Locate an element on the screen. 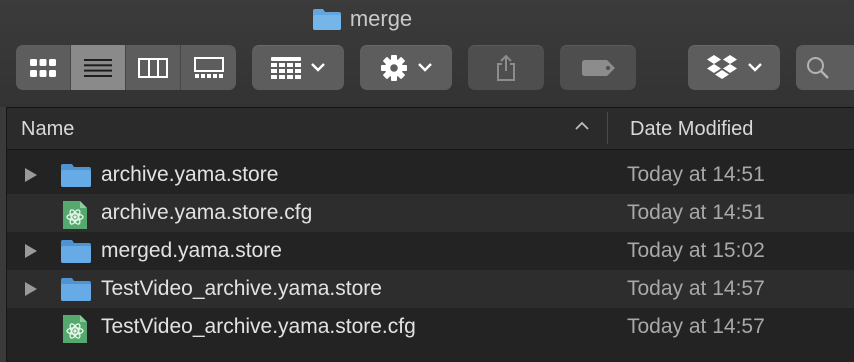 The height and width of the screenshot is (362, 854). dropbox-button is located at coordinates (734, 67).